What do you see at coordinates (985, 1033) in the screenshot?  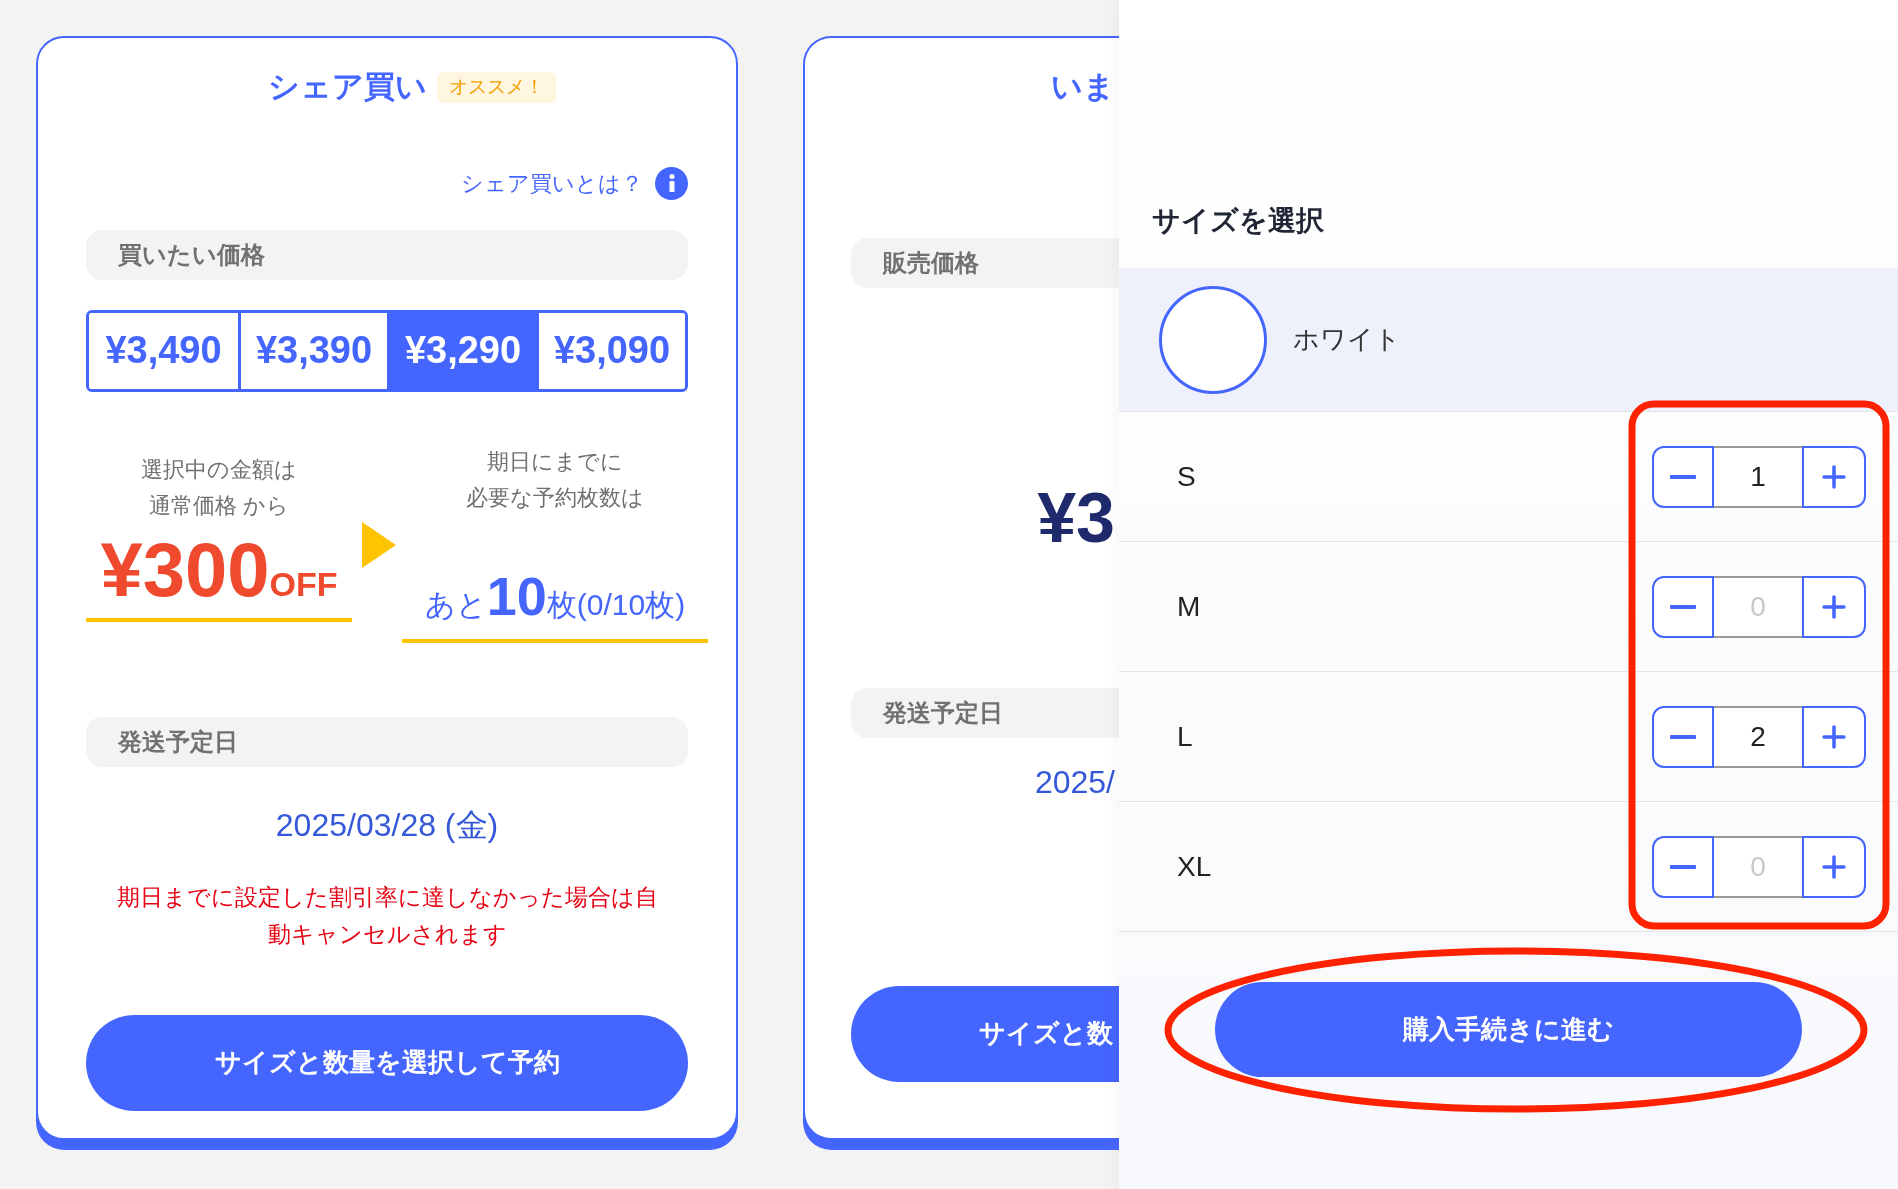 I see `reserve-button: サイズと数` at bounding box center [985, 1033].